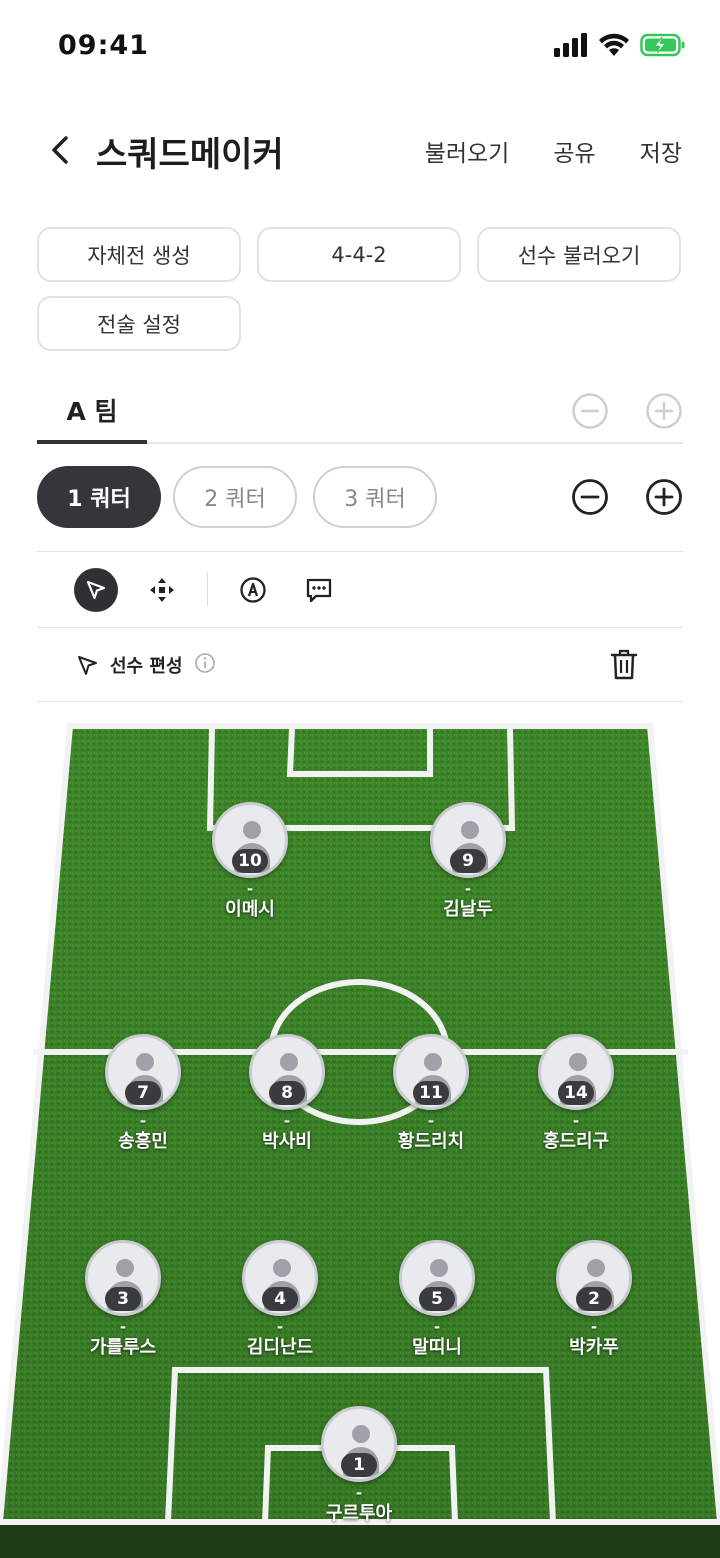 Image resolution: width=720 pixels, height=1558 pixels. I want to click on player-number: 1, so click(359, 1465).